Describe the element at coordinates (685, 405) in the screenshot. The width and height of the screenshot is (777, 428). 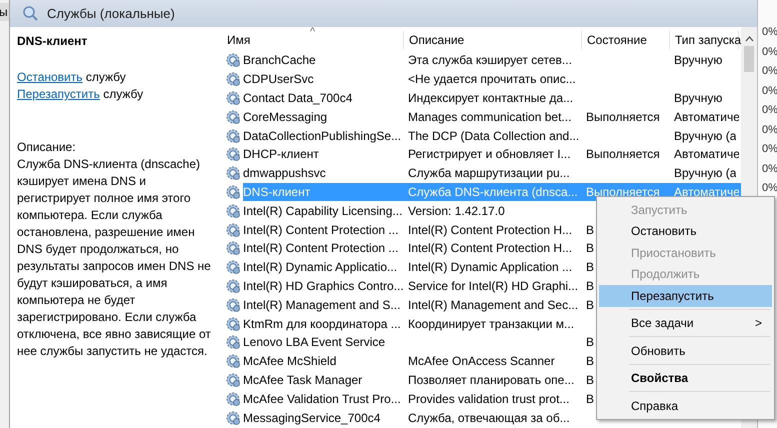
I see `menu-item: Справка` at that location.